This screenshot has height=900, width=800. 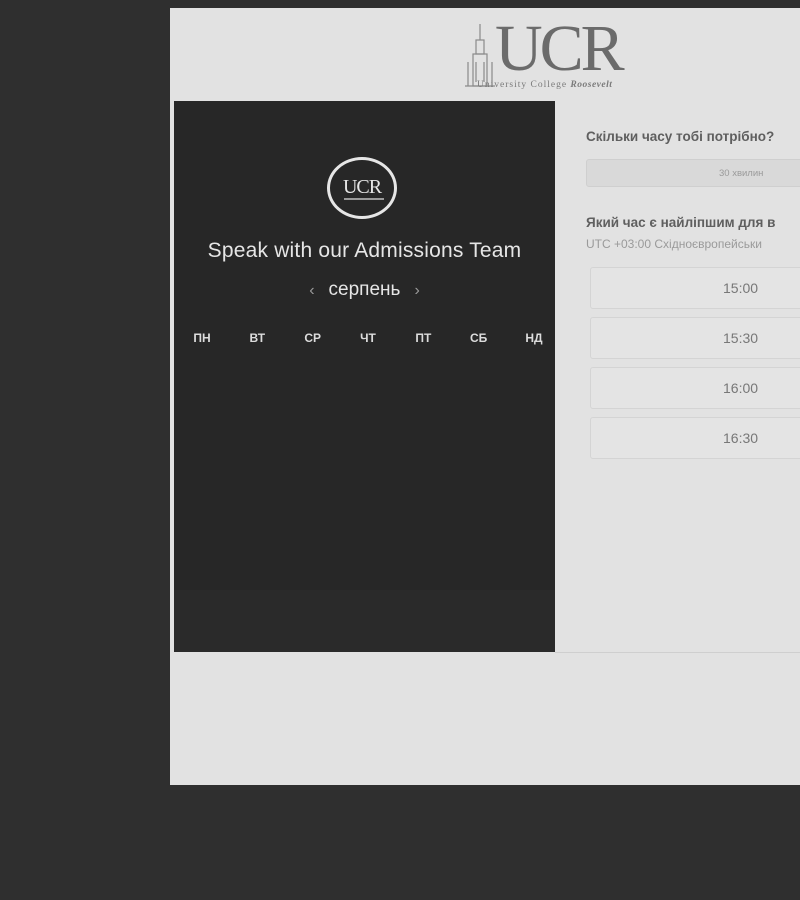 I want to click on timezone-selector: UTC +03:00 Східноєвропейськи, so click(x=674, y=244).